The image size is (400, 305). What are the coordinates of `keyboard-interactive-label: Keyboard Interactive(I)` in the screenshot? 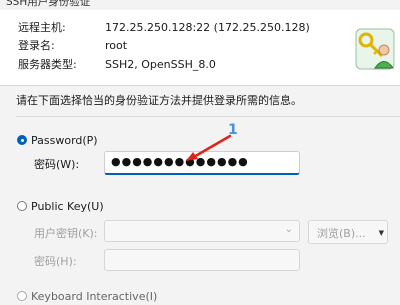 It's located at (94, 296).